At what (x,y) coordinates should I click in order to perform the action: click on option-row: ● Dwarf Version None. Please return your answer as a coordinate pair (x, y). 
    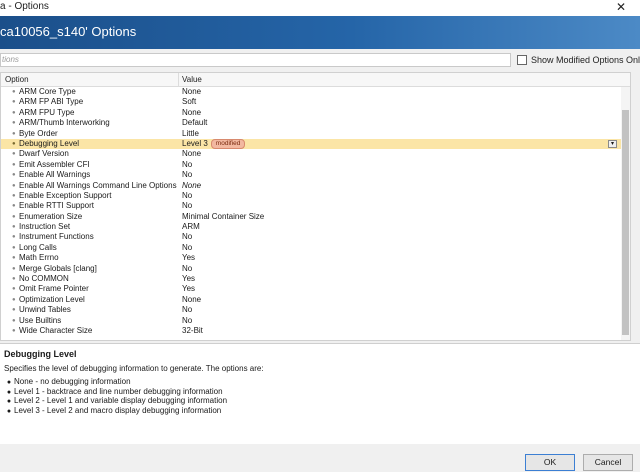
    Looking at the image, I should click on (315, 154).